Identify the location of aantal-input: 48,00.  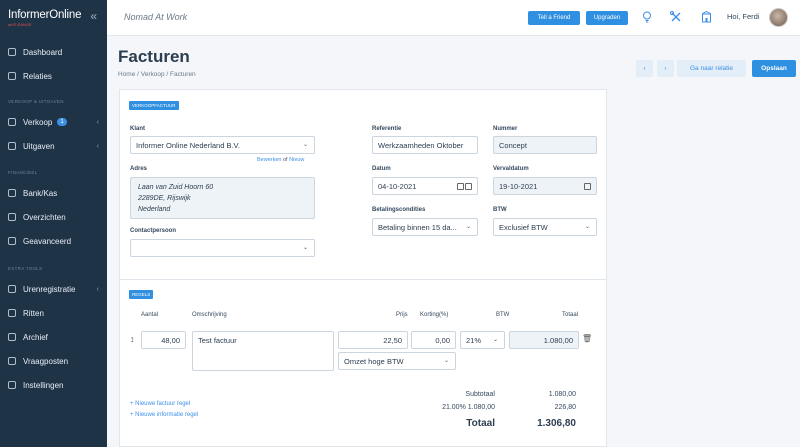
(163, 340).